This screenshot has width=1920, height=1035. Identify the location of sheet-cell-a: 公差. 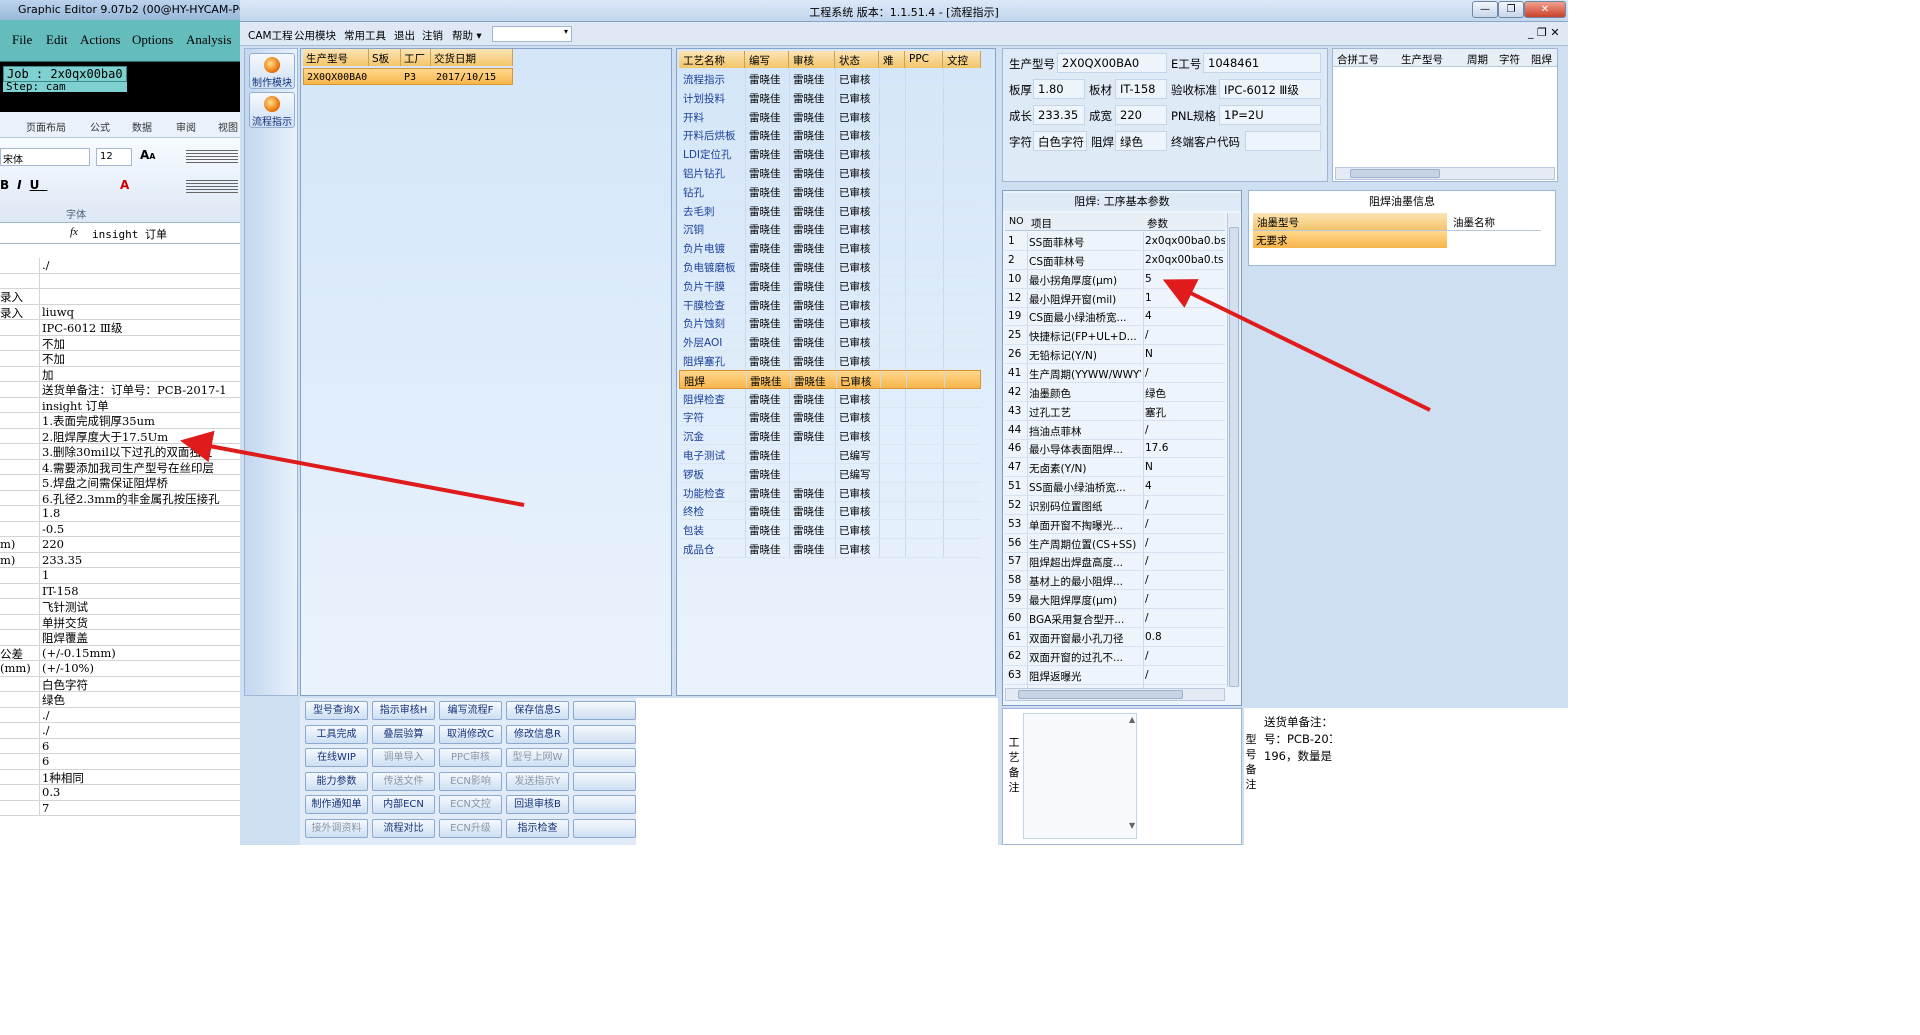
(20, 652).